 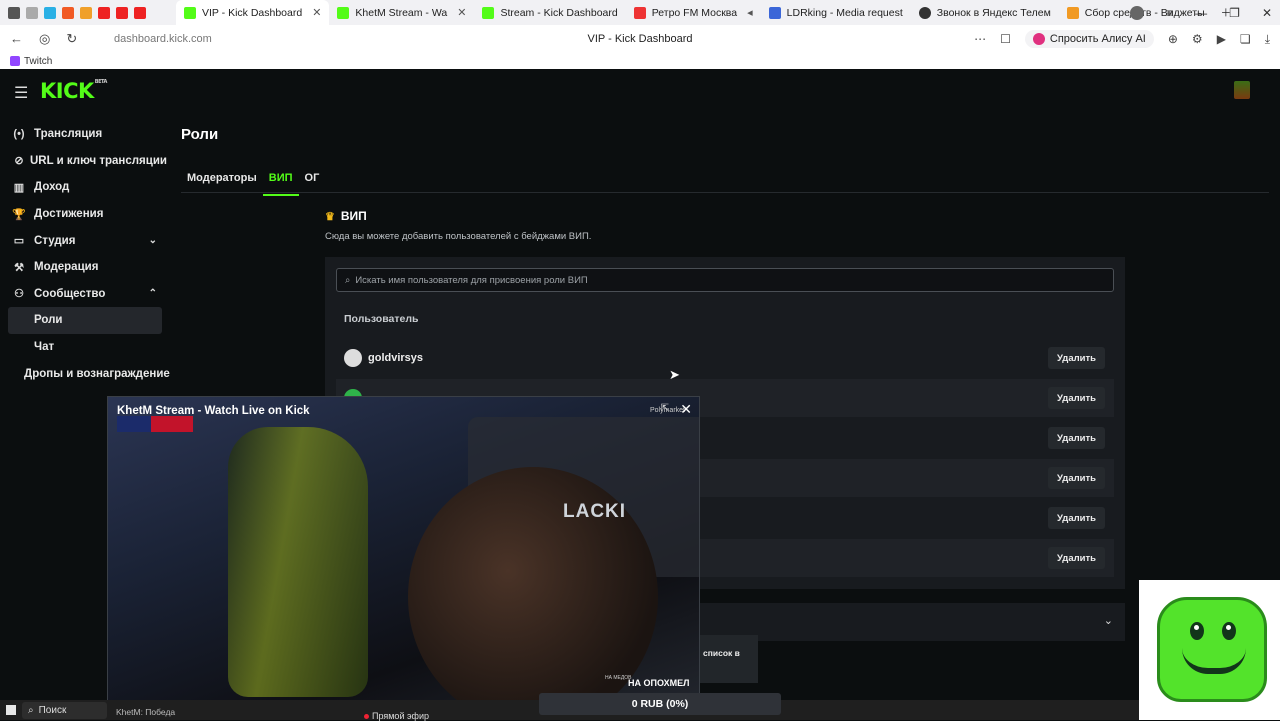 What do you see at coordinates (1221, 39) in the screenshot?
I see `media-icon: ▶` at bounding box center [1221, 39].